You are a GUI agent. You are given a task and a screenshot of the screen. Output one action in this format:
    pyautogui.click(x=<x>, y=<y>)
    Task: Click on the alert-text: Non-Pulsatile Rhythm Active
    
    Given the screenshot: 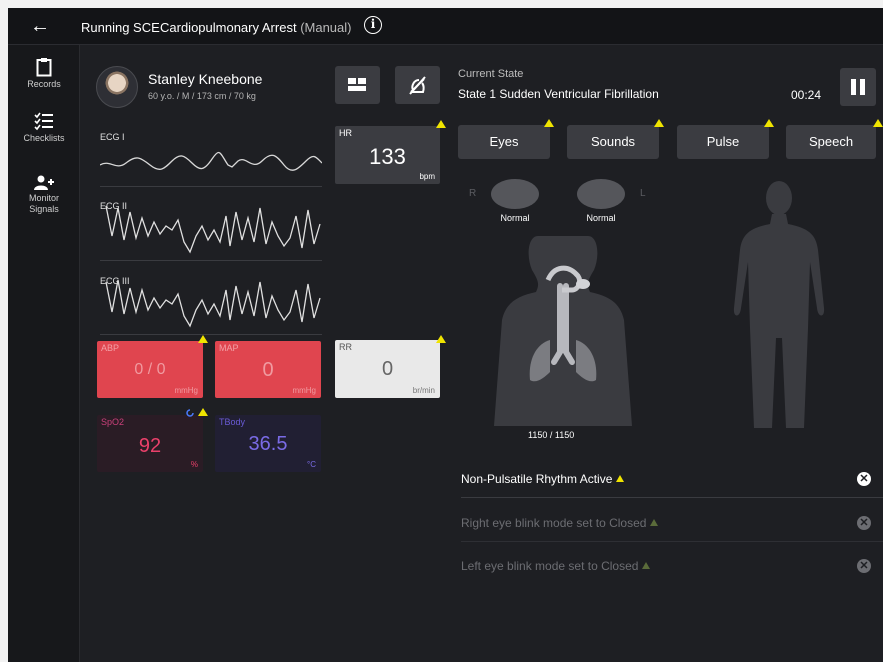 What is the action you would take?
    pyautogui.click(x=543, y=479)
    